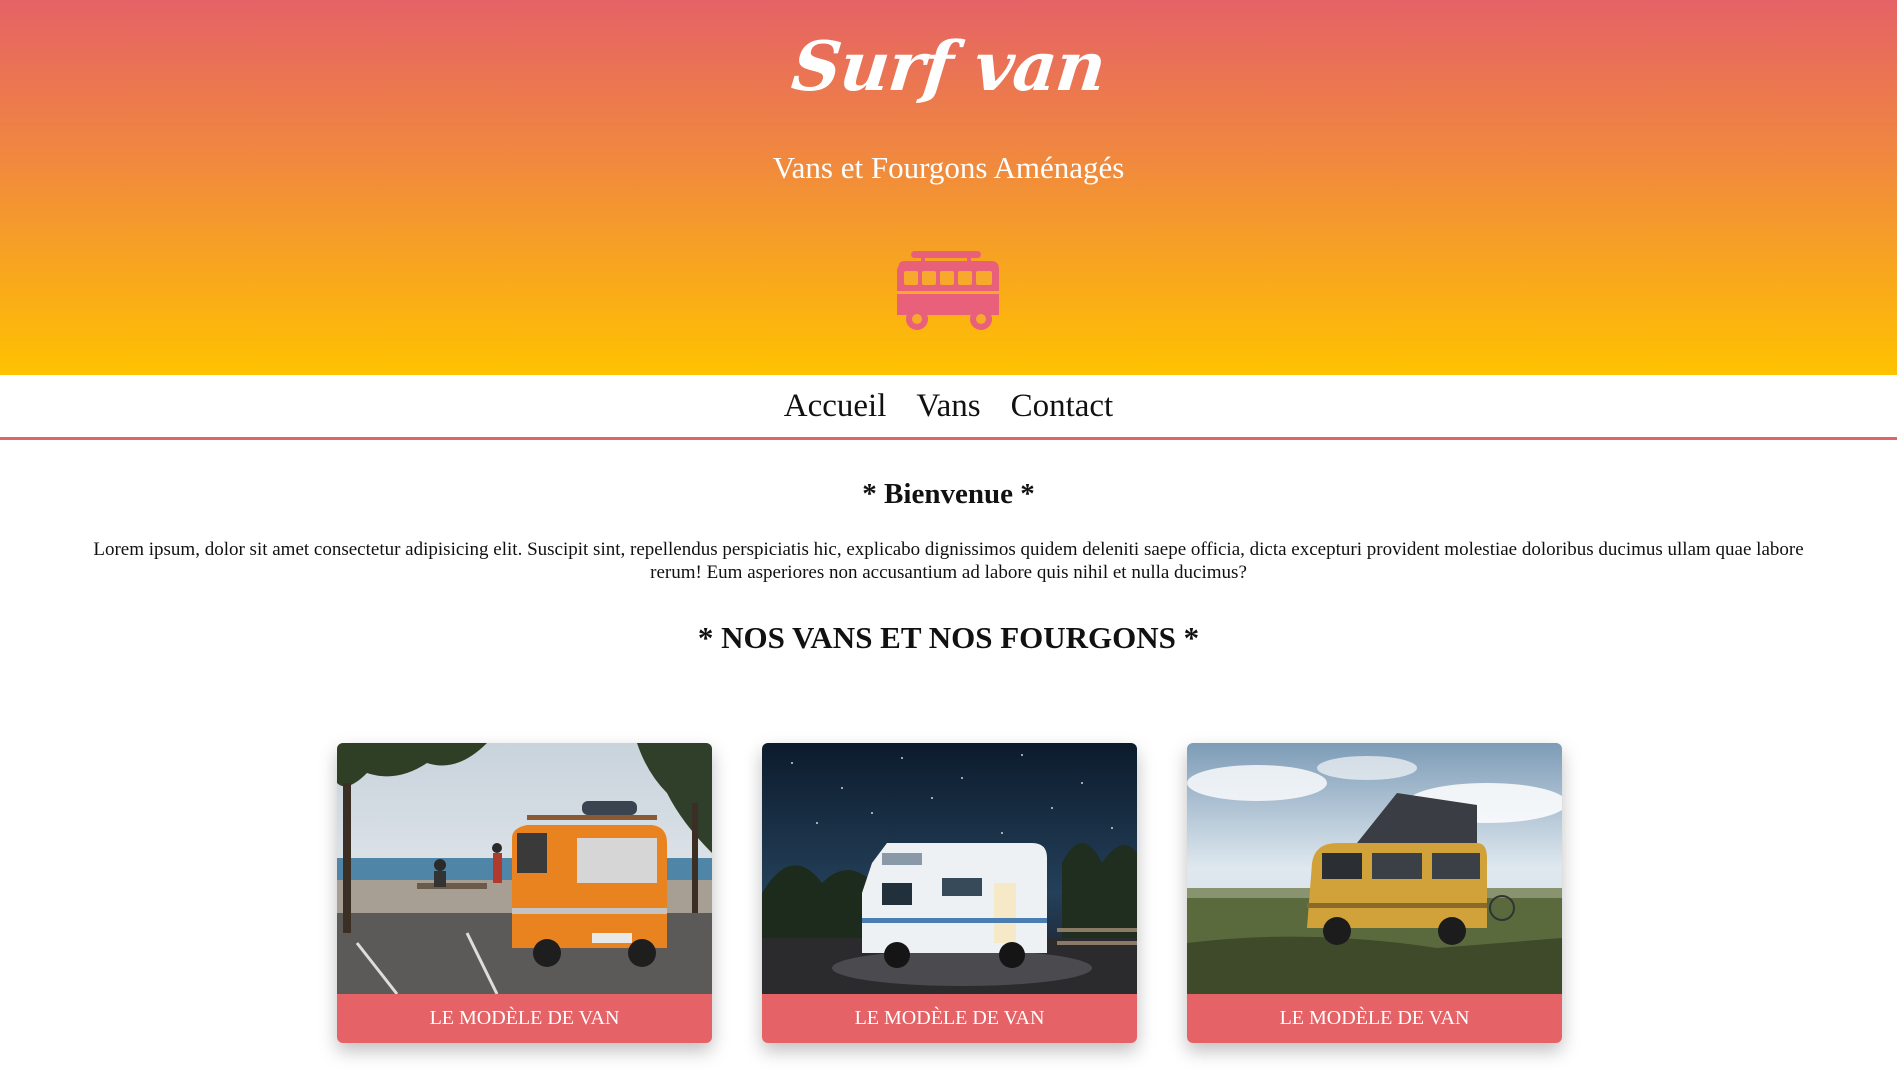 The width and height of the screenshot is (1897, 1079). I want to click on van-card-3: LE MODÈLE DE VAN, so click(1374, 893).